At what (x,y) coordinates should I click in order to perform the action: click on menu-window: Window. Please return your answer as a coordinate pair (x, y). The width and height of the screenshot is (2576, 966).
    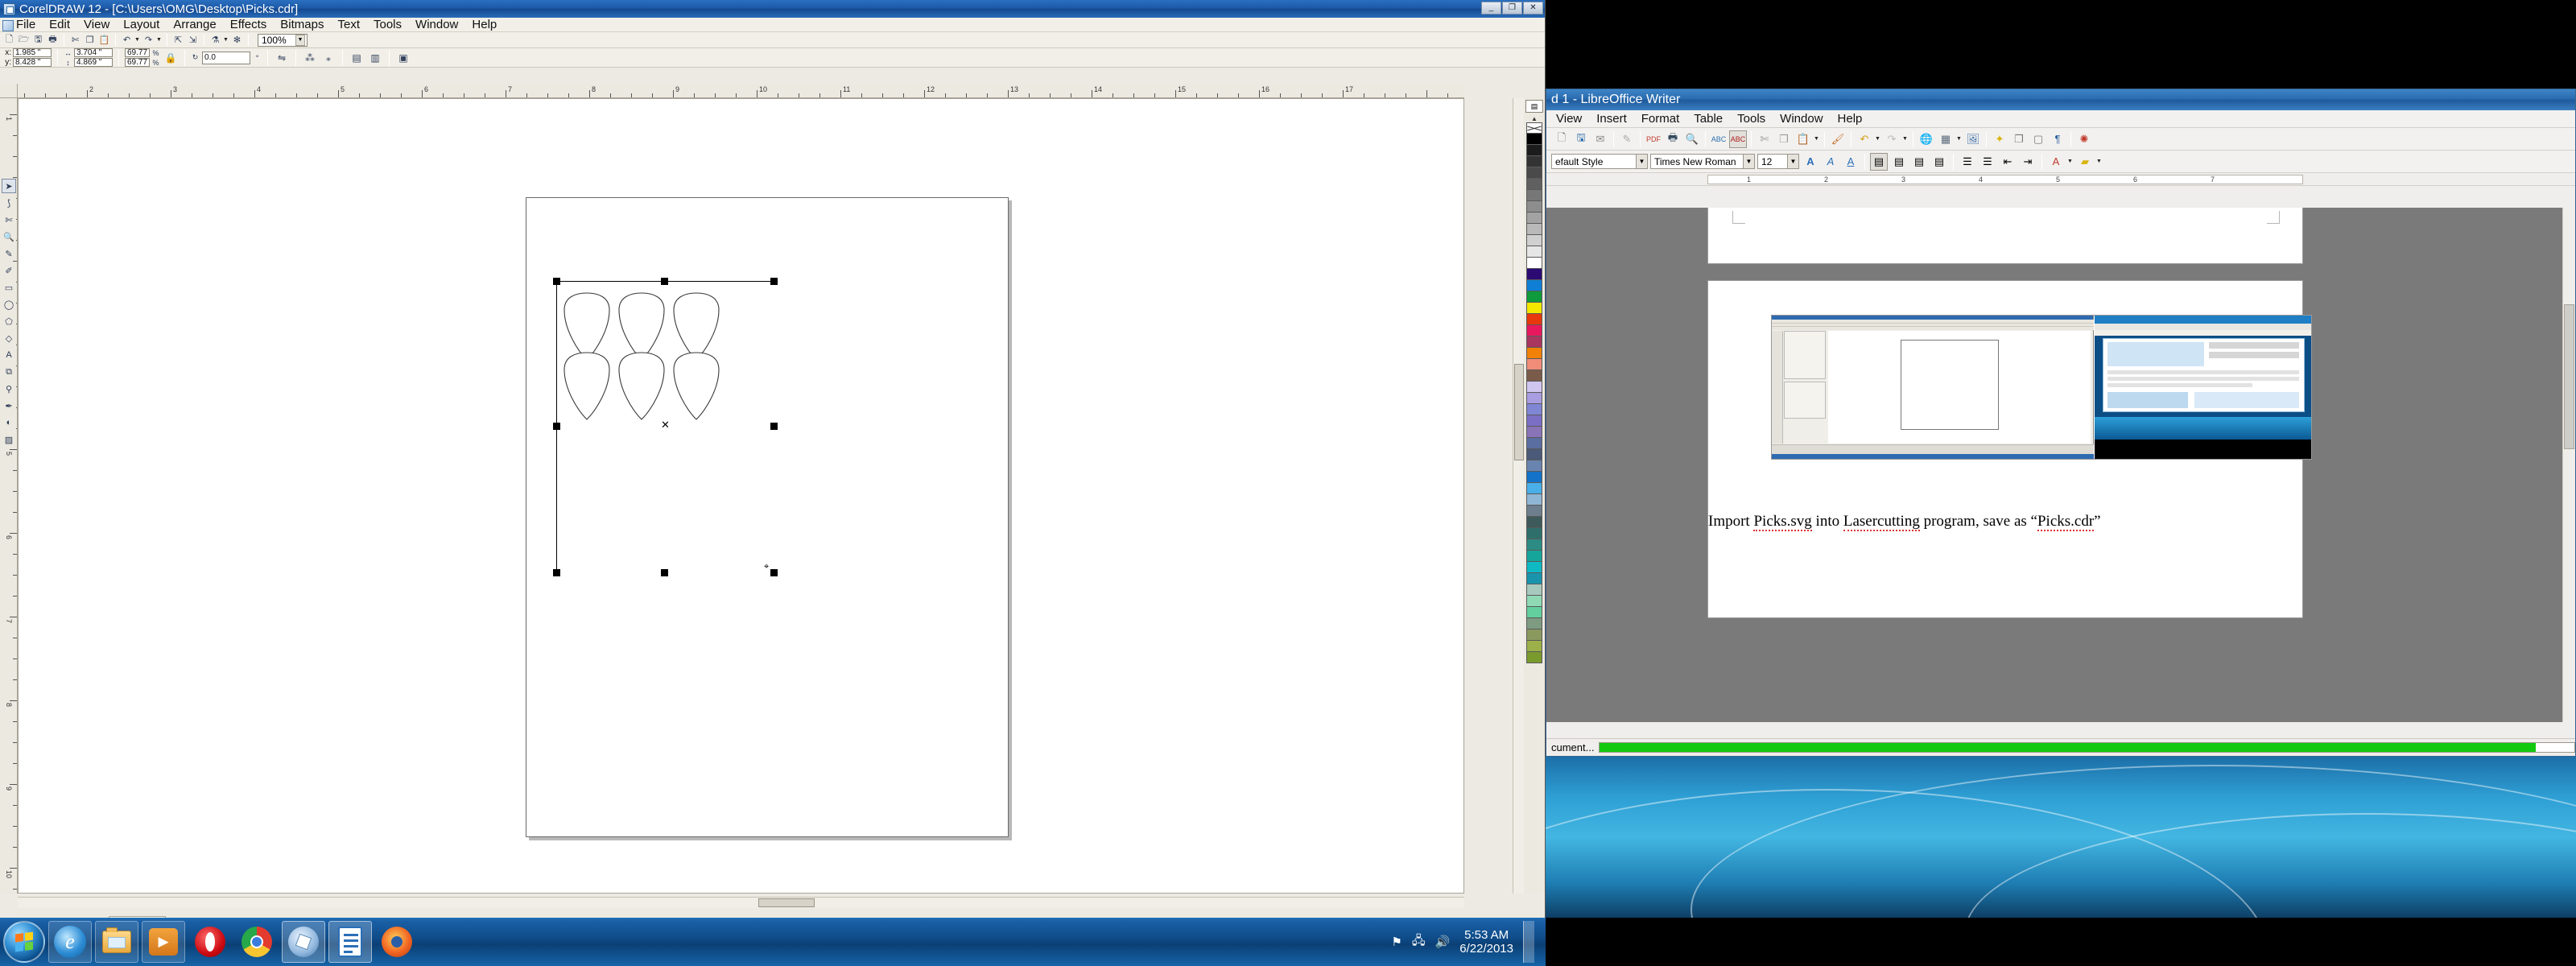
    Looking at the image, I should click on (436, 24).